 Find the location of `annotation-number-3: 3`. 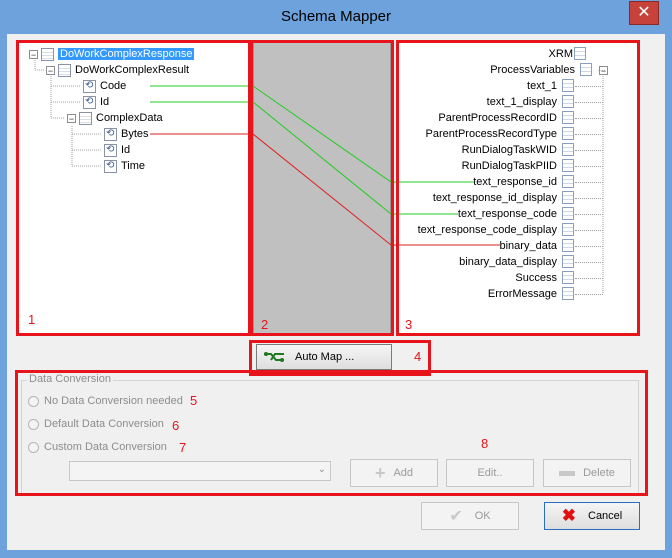

annotation-number-3: 3 is located at coordinates (409, 324).